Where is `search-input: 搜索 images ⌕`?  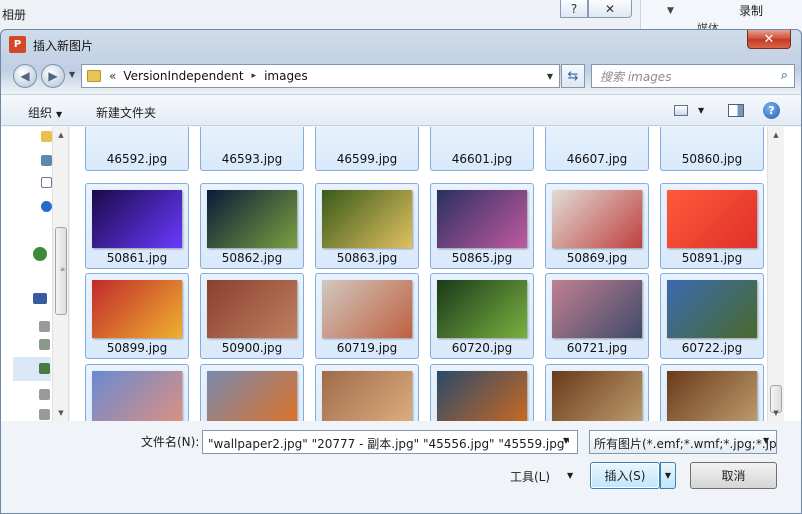
search-input: 搜索 images ⌕ is located at coordinates (693, 76).